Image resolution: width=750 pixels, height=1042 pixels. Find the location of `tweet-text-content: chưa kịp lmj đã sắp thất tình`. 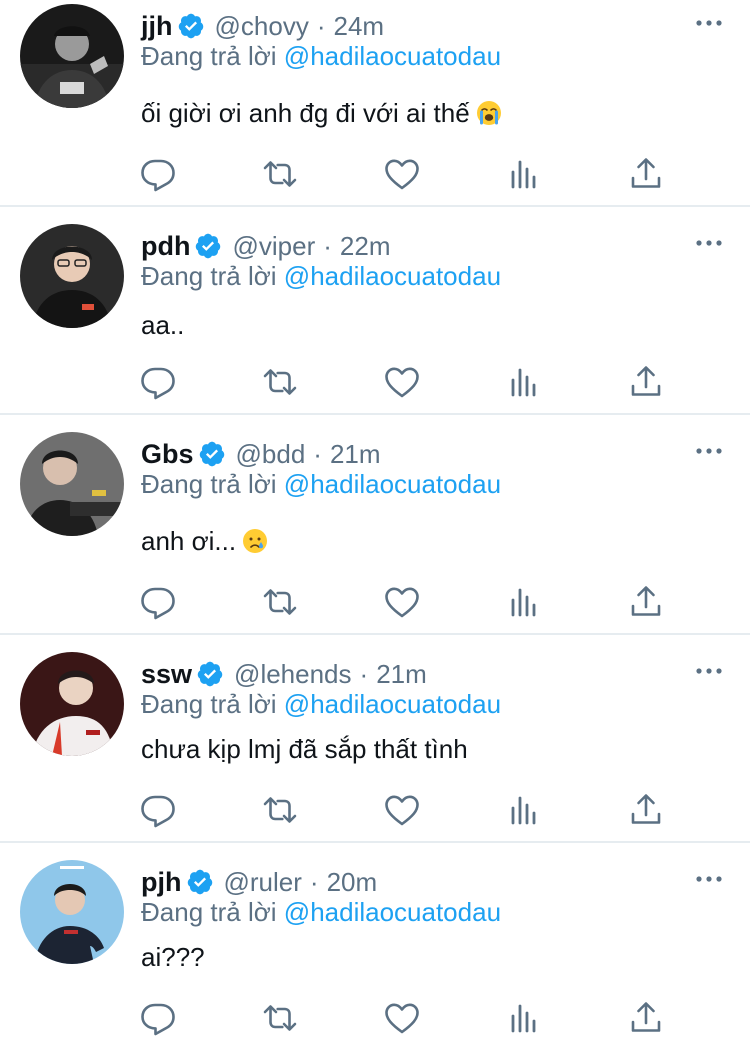

tweet-text-content: chưa kịp lmj đã sắp thất tình is located at coordinates (304, 749).